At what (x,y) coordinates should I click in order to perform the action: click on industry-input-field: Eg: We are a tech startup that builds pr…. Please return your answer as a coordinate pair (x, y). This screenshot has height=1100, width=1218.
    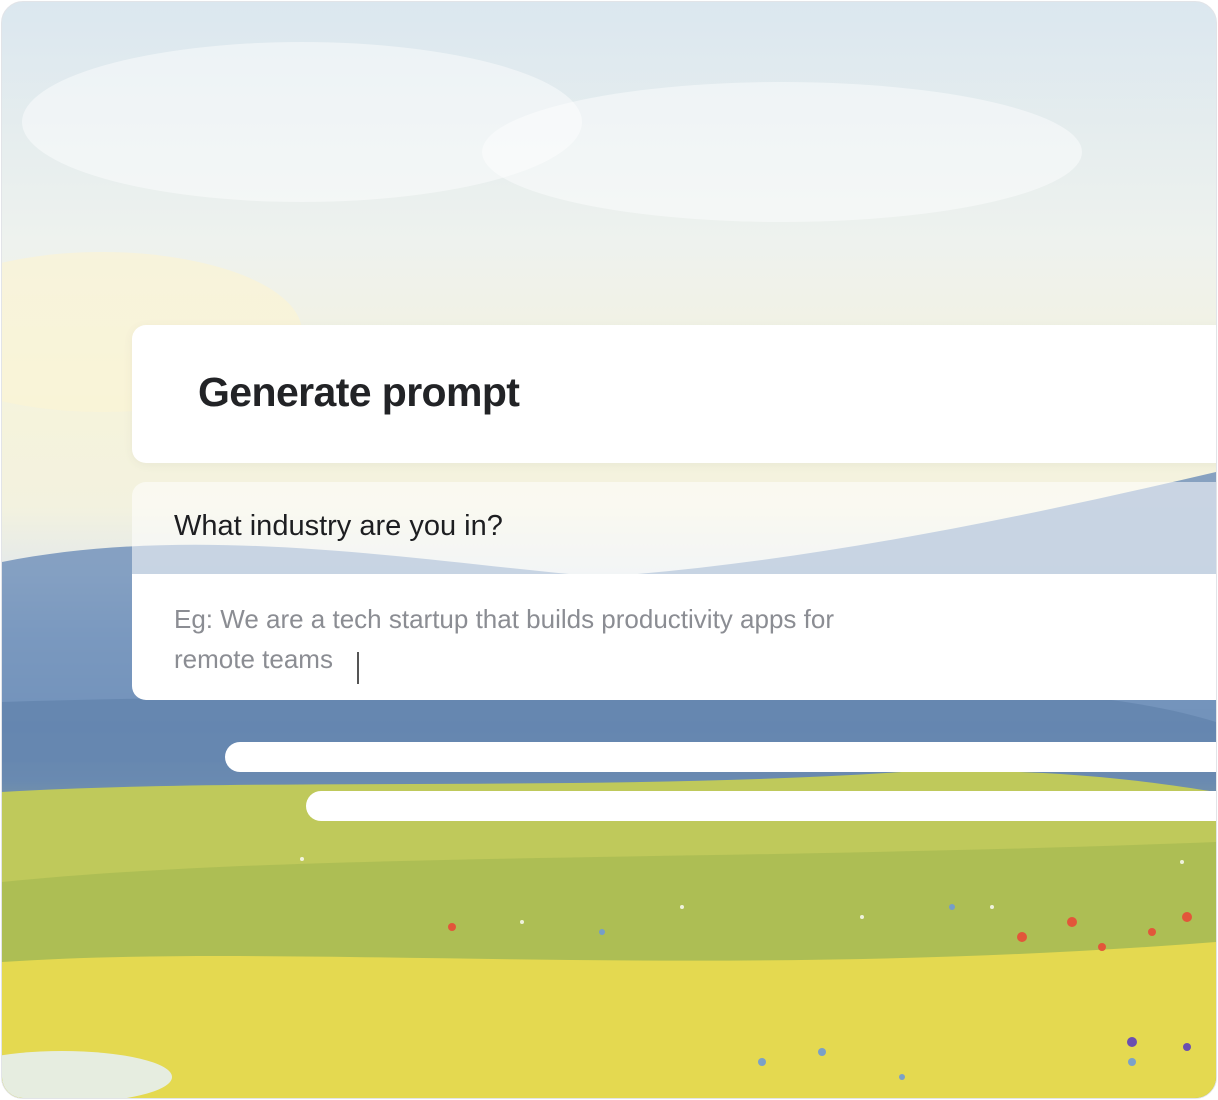
    Looking at the image, I should click on (674, 637).